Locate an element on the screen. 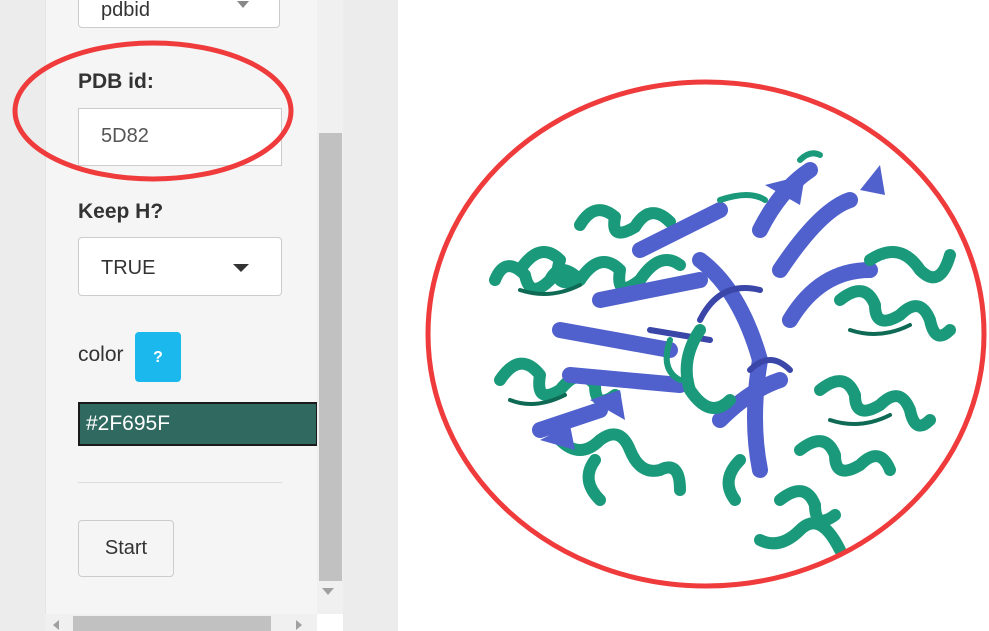  chain-b-helices-left is located at coordinates (587, 355).